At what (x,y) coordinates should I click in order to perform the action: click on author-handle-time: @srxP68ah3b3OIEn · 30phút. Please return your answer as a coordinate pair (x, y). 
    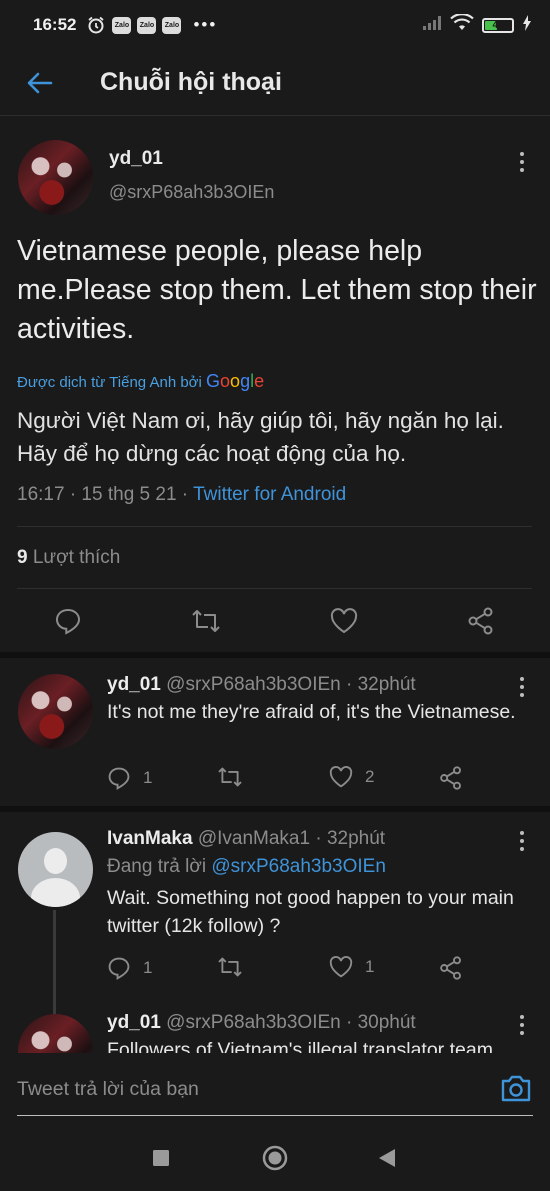
    Looking at the image, I should click on (291, 1022).